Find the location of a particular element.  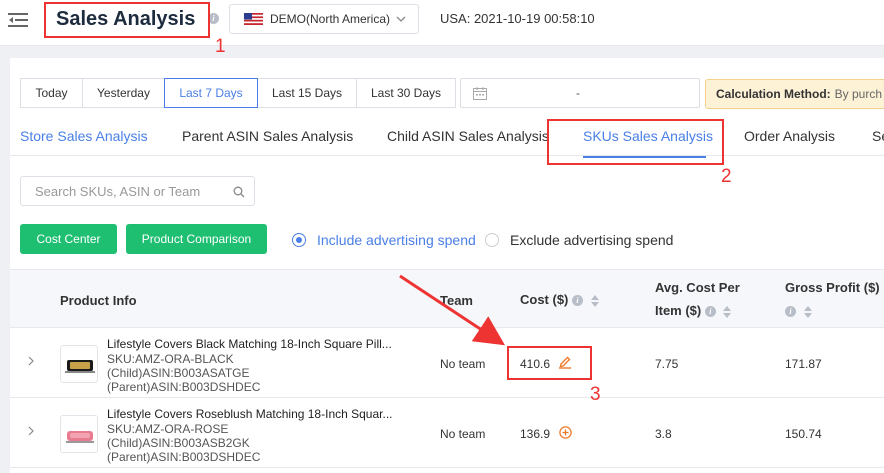

annotation-arrow is located at coordinates (452, 310).